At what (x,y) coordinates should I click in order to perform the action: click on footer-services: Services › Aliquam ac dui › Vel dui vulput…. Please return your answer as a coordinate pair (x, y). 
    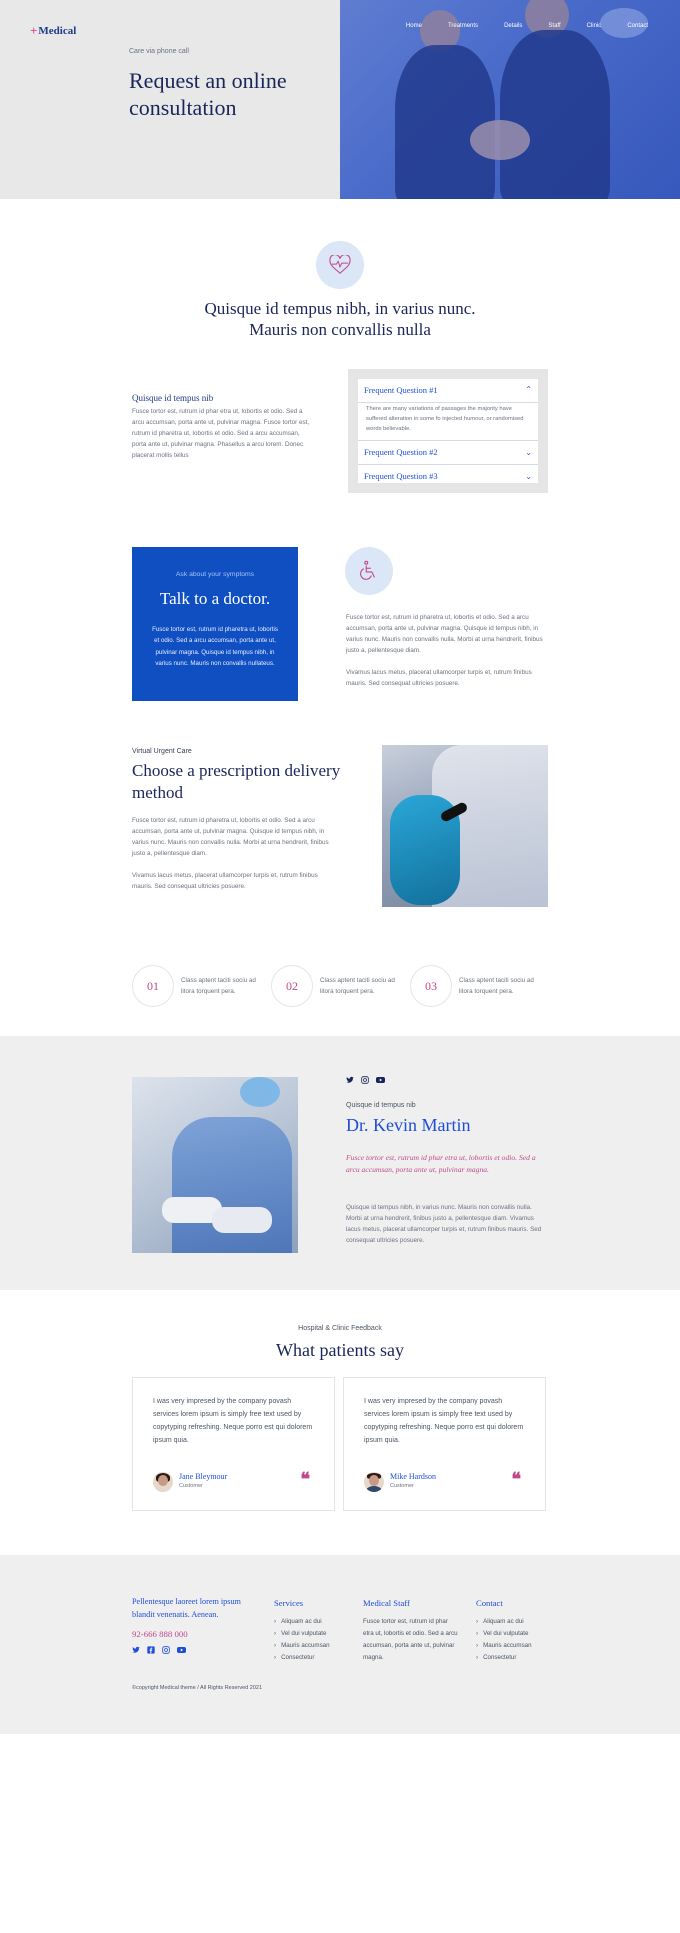
    Looking at the image, I should click on (302, 1630).